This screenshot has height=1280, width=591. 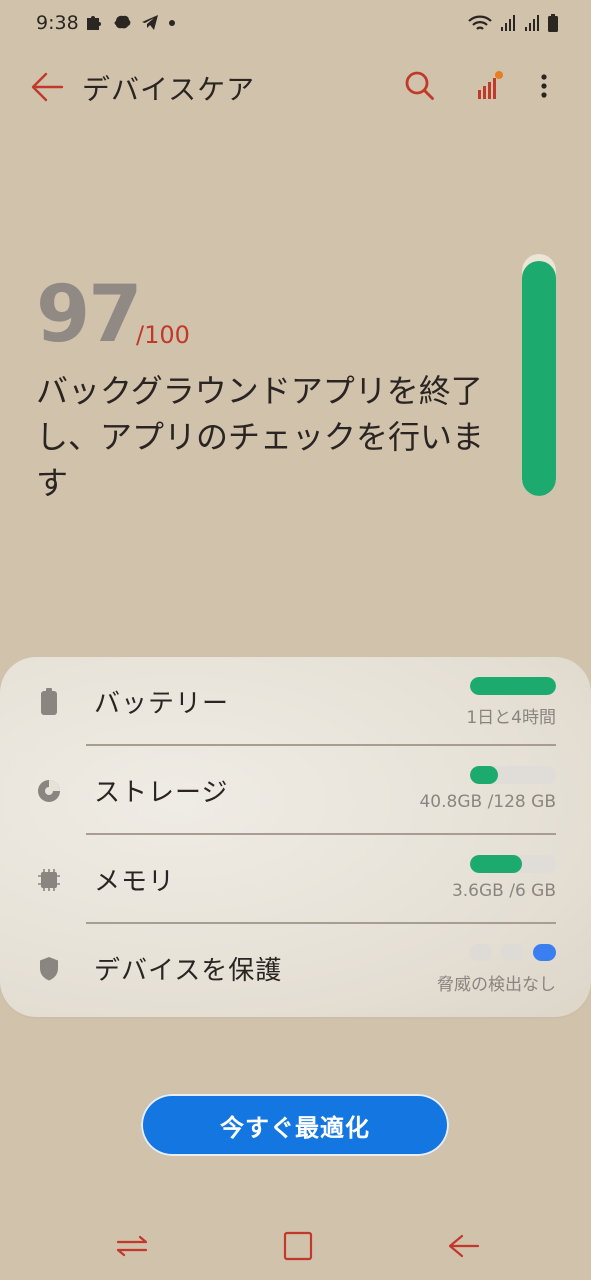 What do you see at coordinates (295, 701) in the screenshot?
I see `battery-row: バッテリー 1日と4時間` at bounding box center [295, 701].